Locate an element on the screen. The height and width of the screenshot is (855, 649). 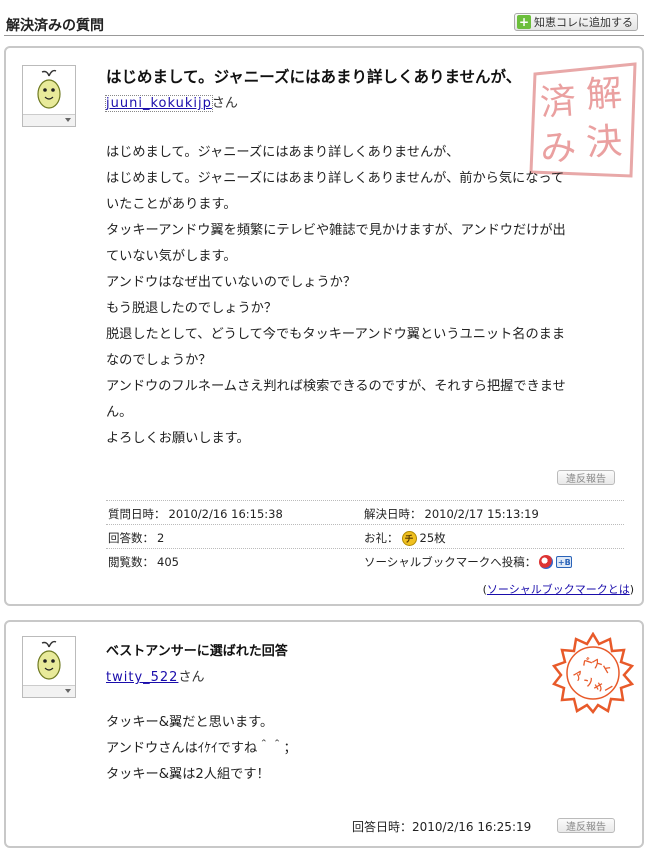
asker-name-link: juuni_kokukijp is located at coordinates (159, 103).